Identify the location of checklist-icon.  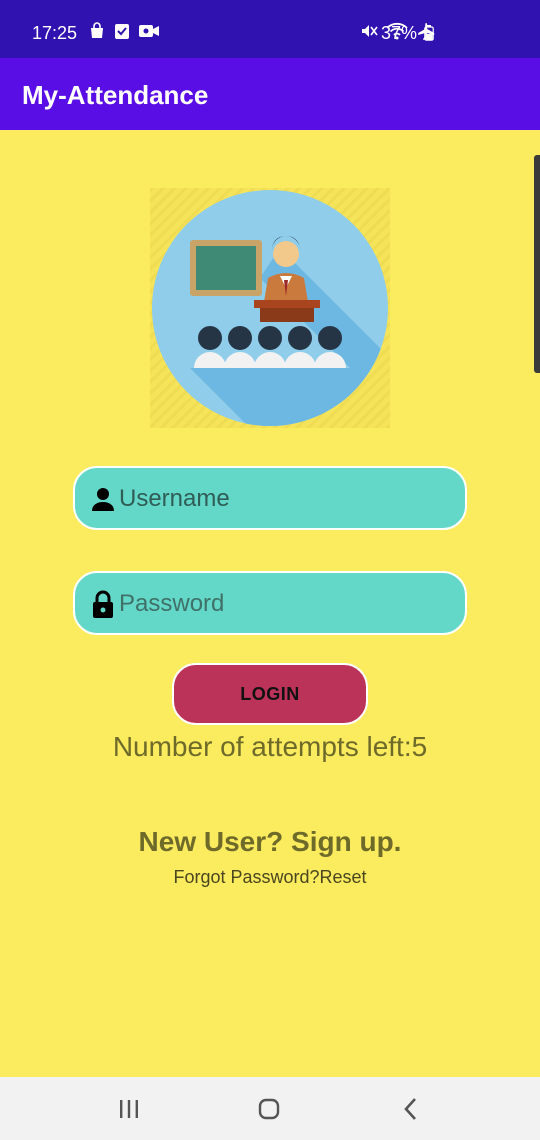
(122, 31).